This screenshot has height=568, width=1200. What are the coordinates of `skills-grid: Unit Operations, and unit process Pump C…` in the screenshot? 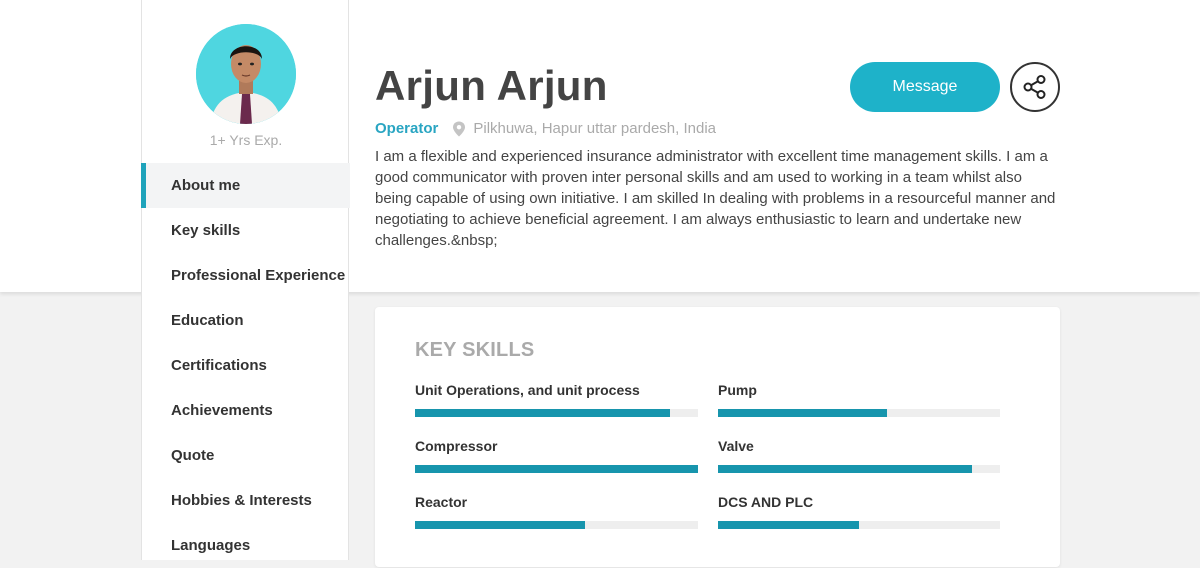 It's located at (707, 455).